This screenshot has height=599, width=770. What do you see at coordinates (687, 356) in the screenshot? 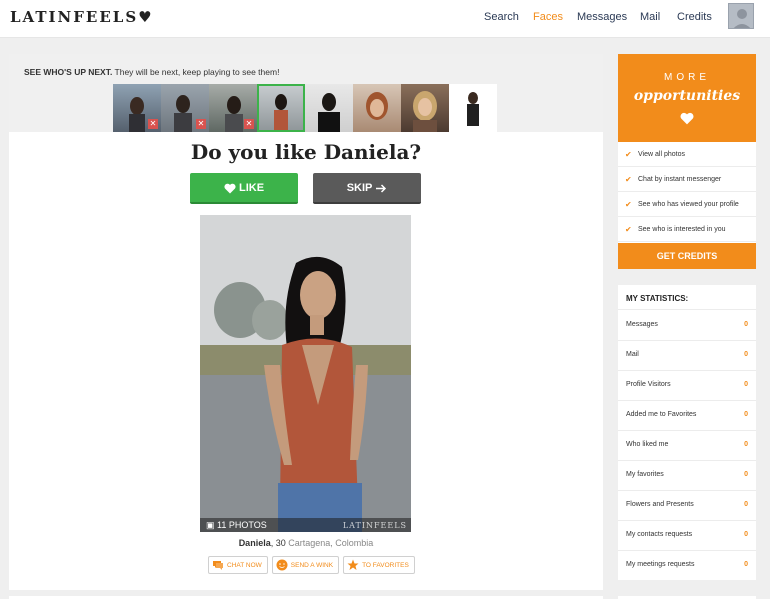
I see `stat-row-mail: Mail 0` at bounding box center [687, 356].